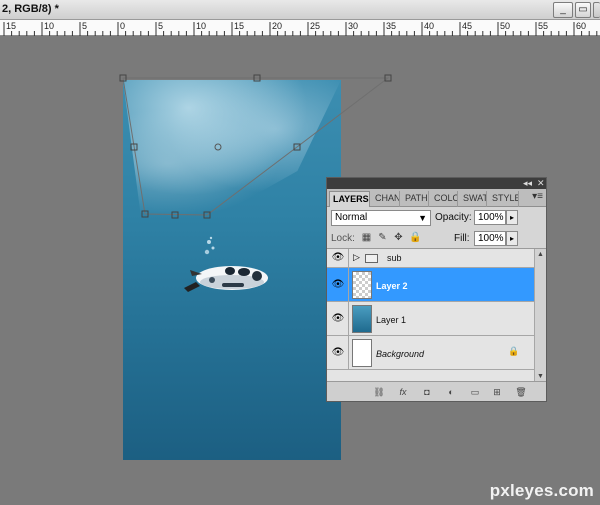  What do you see at coordinates (392, 286) in the screenshot?
I see `layer-name: Layer 2` at bounding box center [392, 286].